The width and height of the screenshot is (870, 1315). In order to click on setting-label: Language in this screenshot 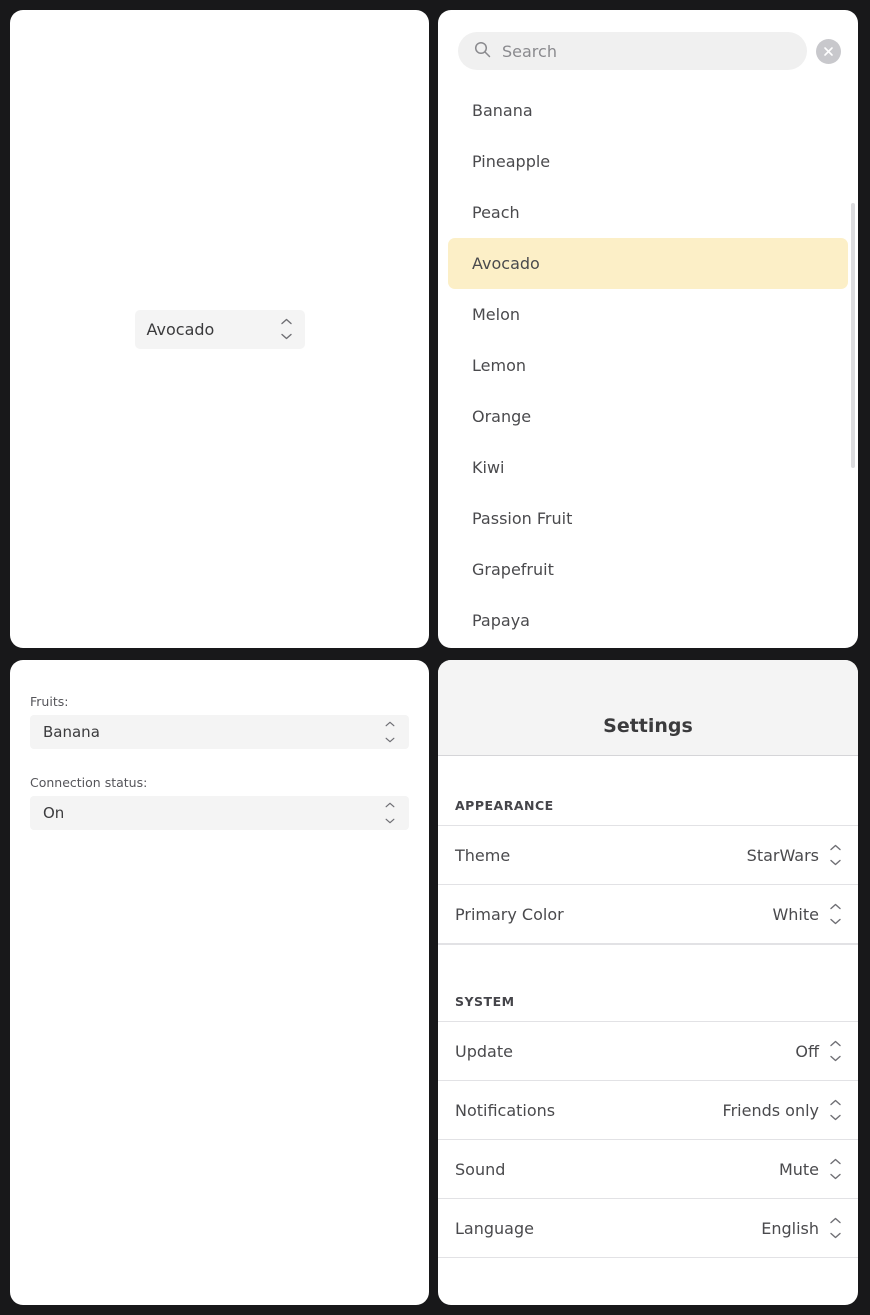, I will do `click(494, 1228)`.